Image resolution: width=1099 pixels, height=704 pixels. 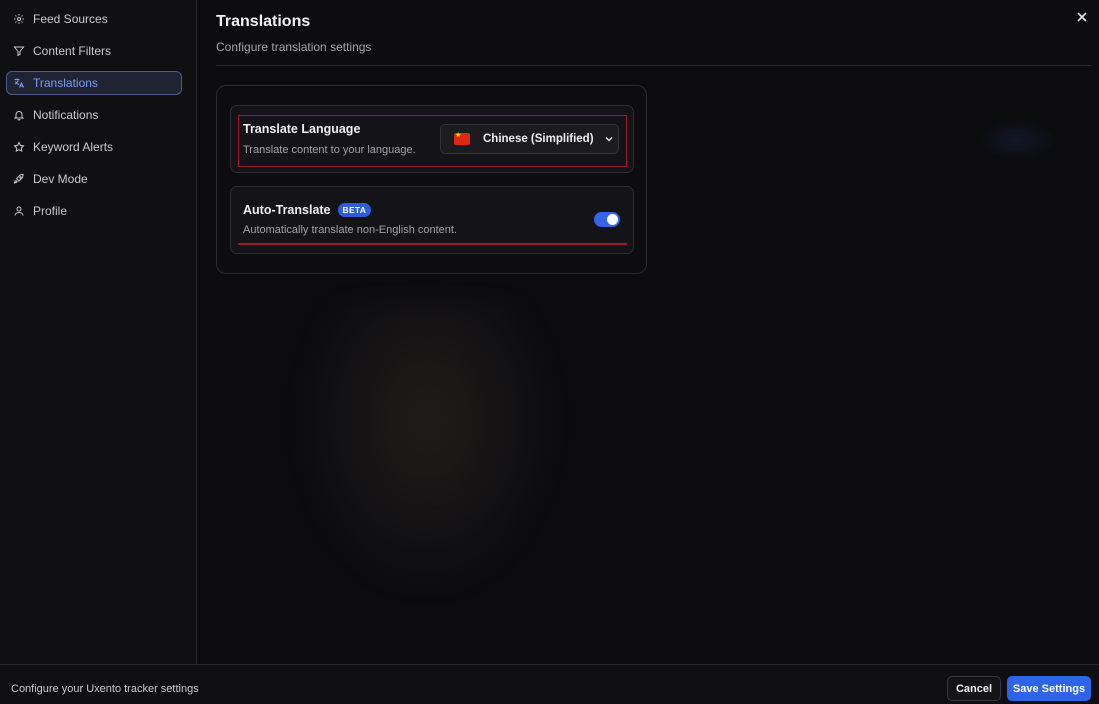 What do you see at coordinates (294, 47) in the screenshot?
I see `page-subtitle: Configure translation settings` at bounding box center [294, 47].